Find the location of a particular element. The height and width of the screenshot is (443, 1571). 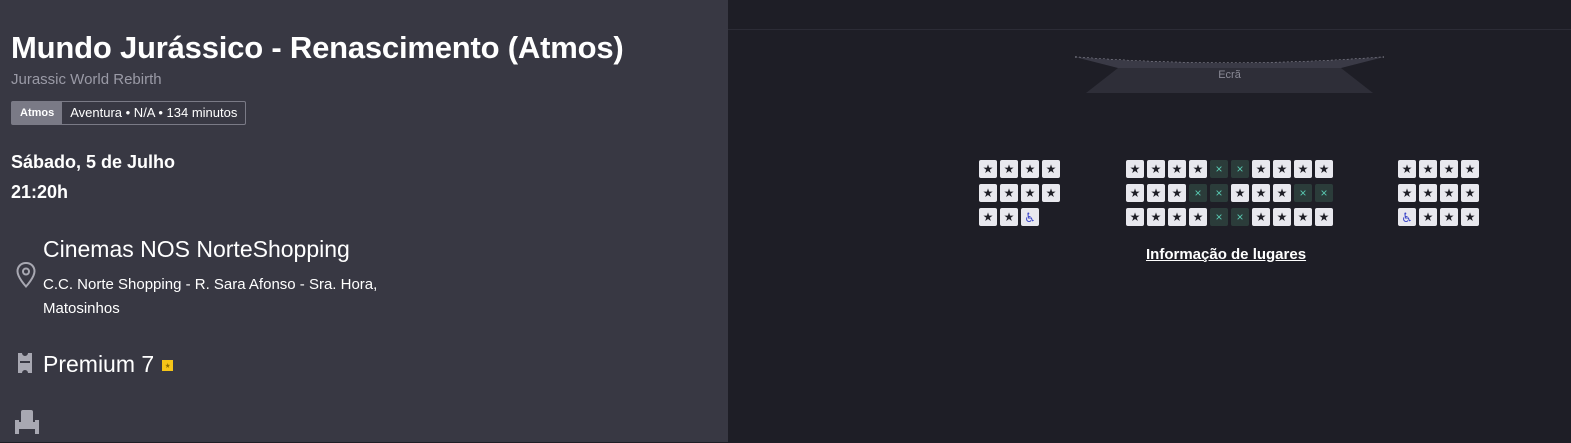

movie-tags: Atmos Aventura • N/A • 134 minutos is located at coordinates (129, 113).